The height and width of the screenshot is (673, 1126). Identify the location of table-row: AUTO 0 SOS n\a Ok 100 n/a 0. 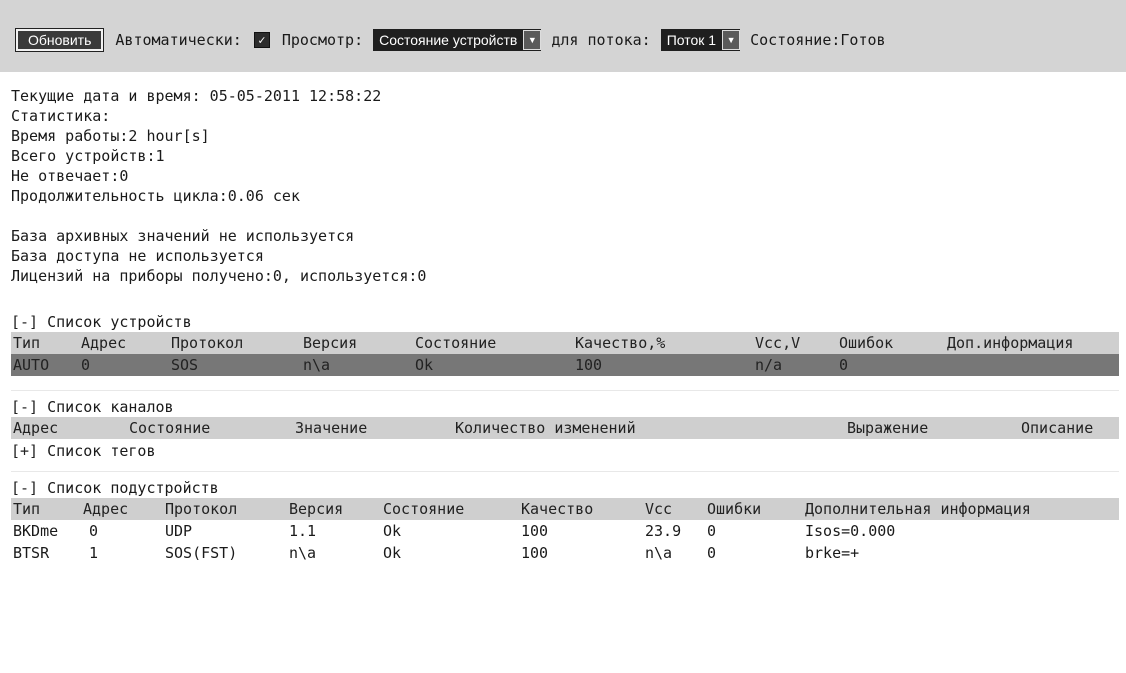
(565, 365).